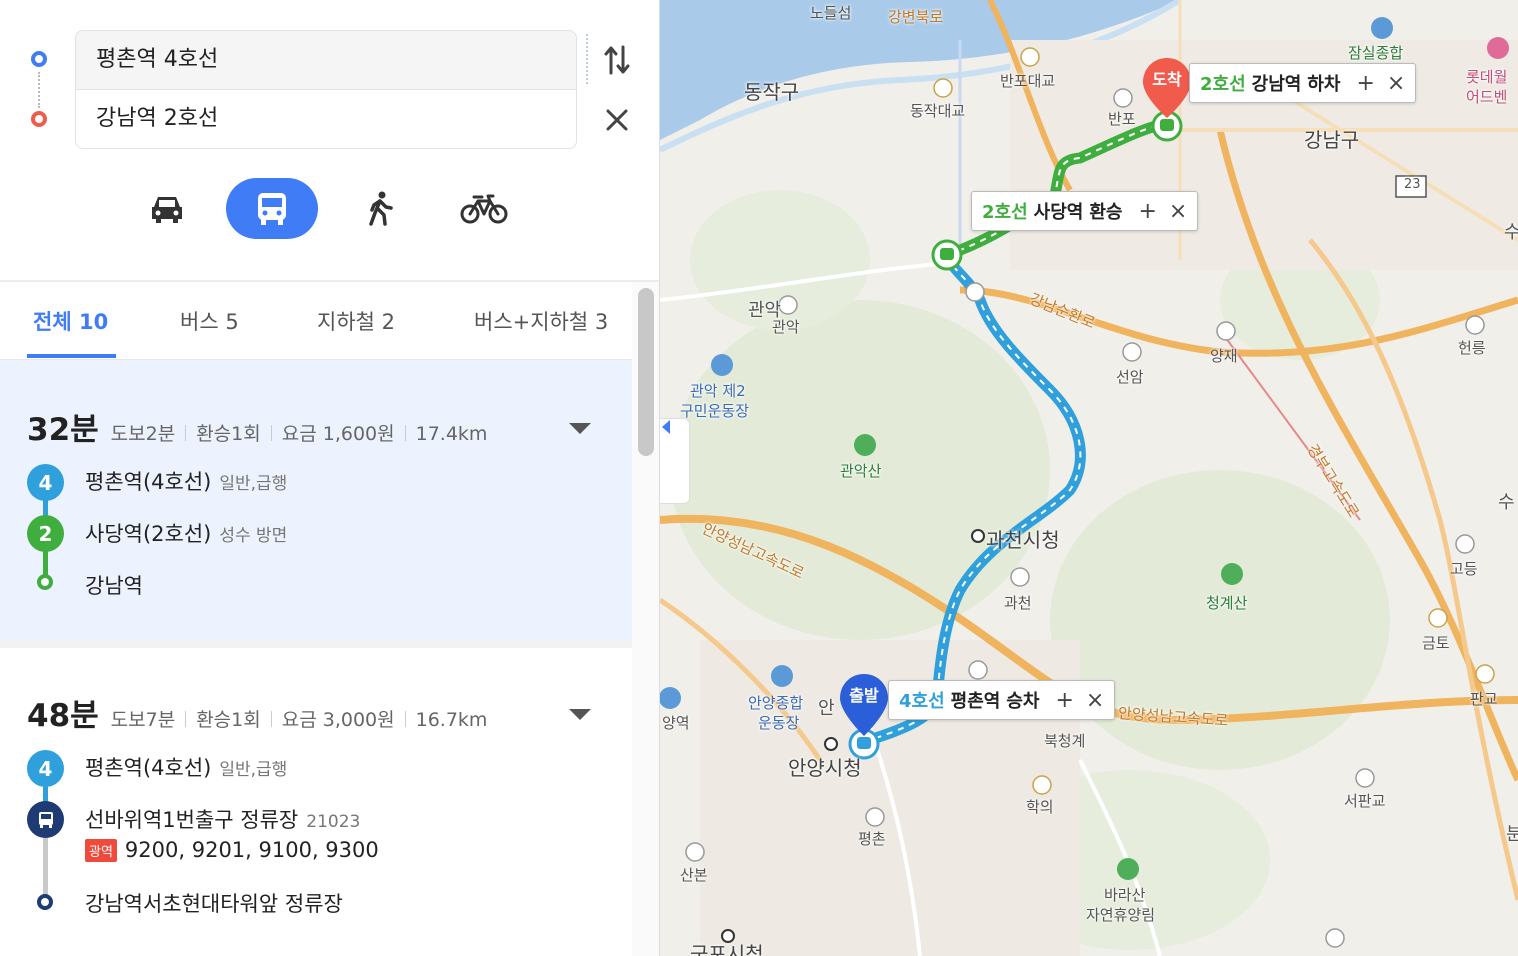  I want to click on map-label: 산본, so click(694, 875).